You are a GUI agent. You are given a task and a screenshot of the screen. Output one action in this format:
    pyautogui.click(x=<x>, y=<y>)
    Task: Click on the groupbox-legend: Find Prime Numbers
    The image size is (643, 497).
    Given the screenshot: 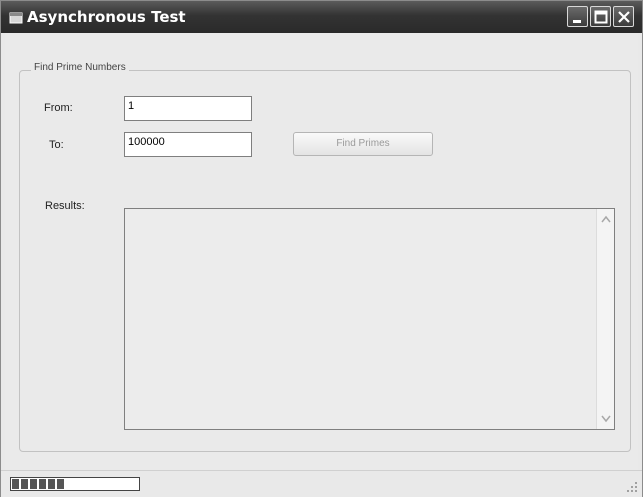 What is the action you would take?
    pyautogui.click(x=80, y=67)
    